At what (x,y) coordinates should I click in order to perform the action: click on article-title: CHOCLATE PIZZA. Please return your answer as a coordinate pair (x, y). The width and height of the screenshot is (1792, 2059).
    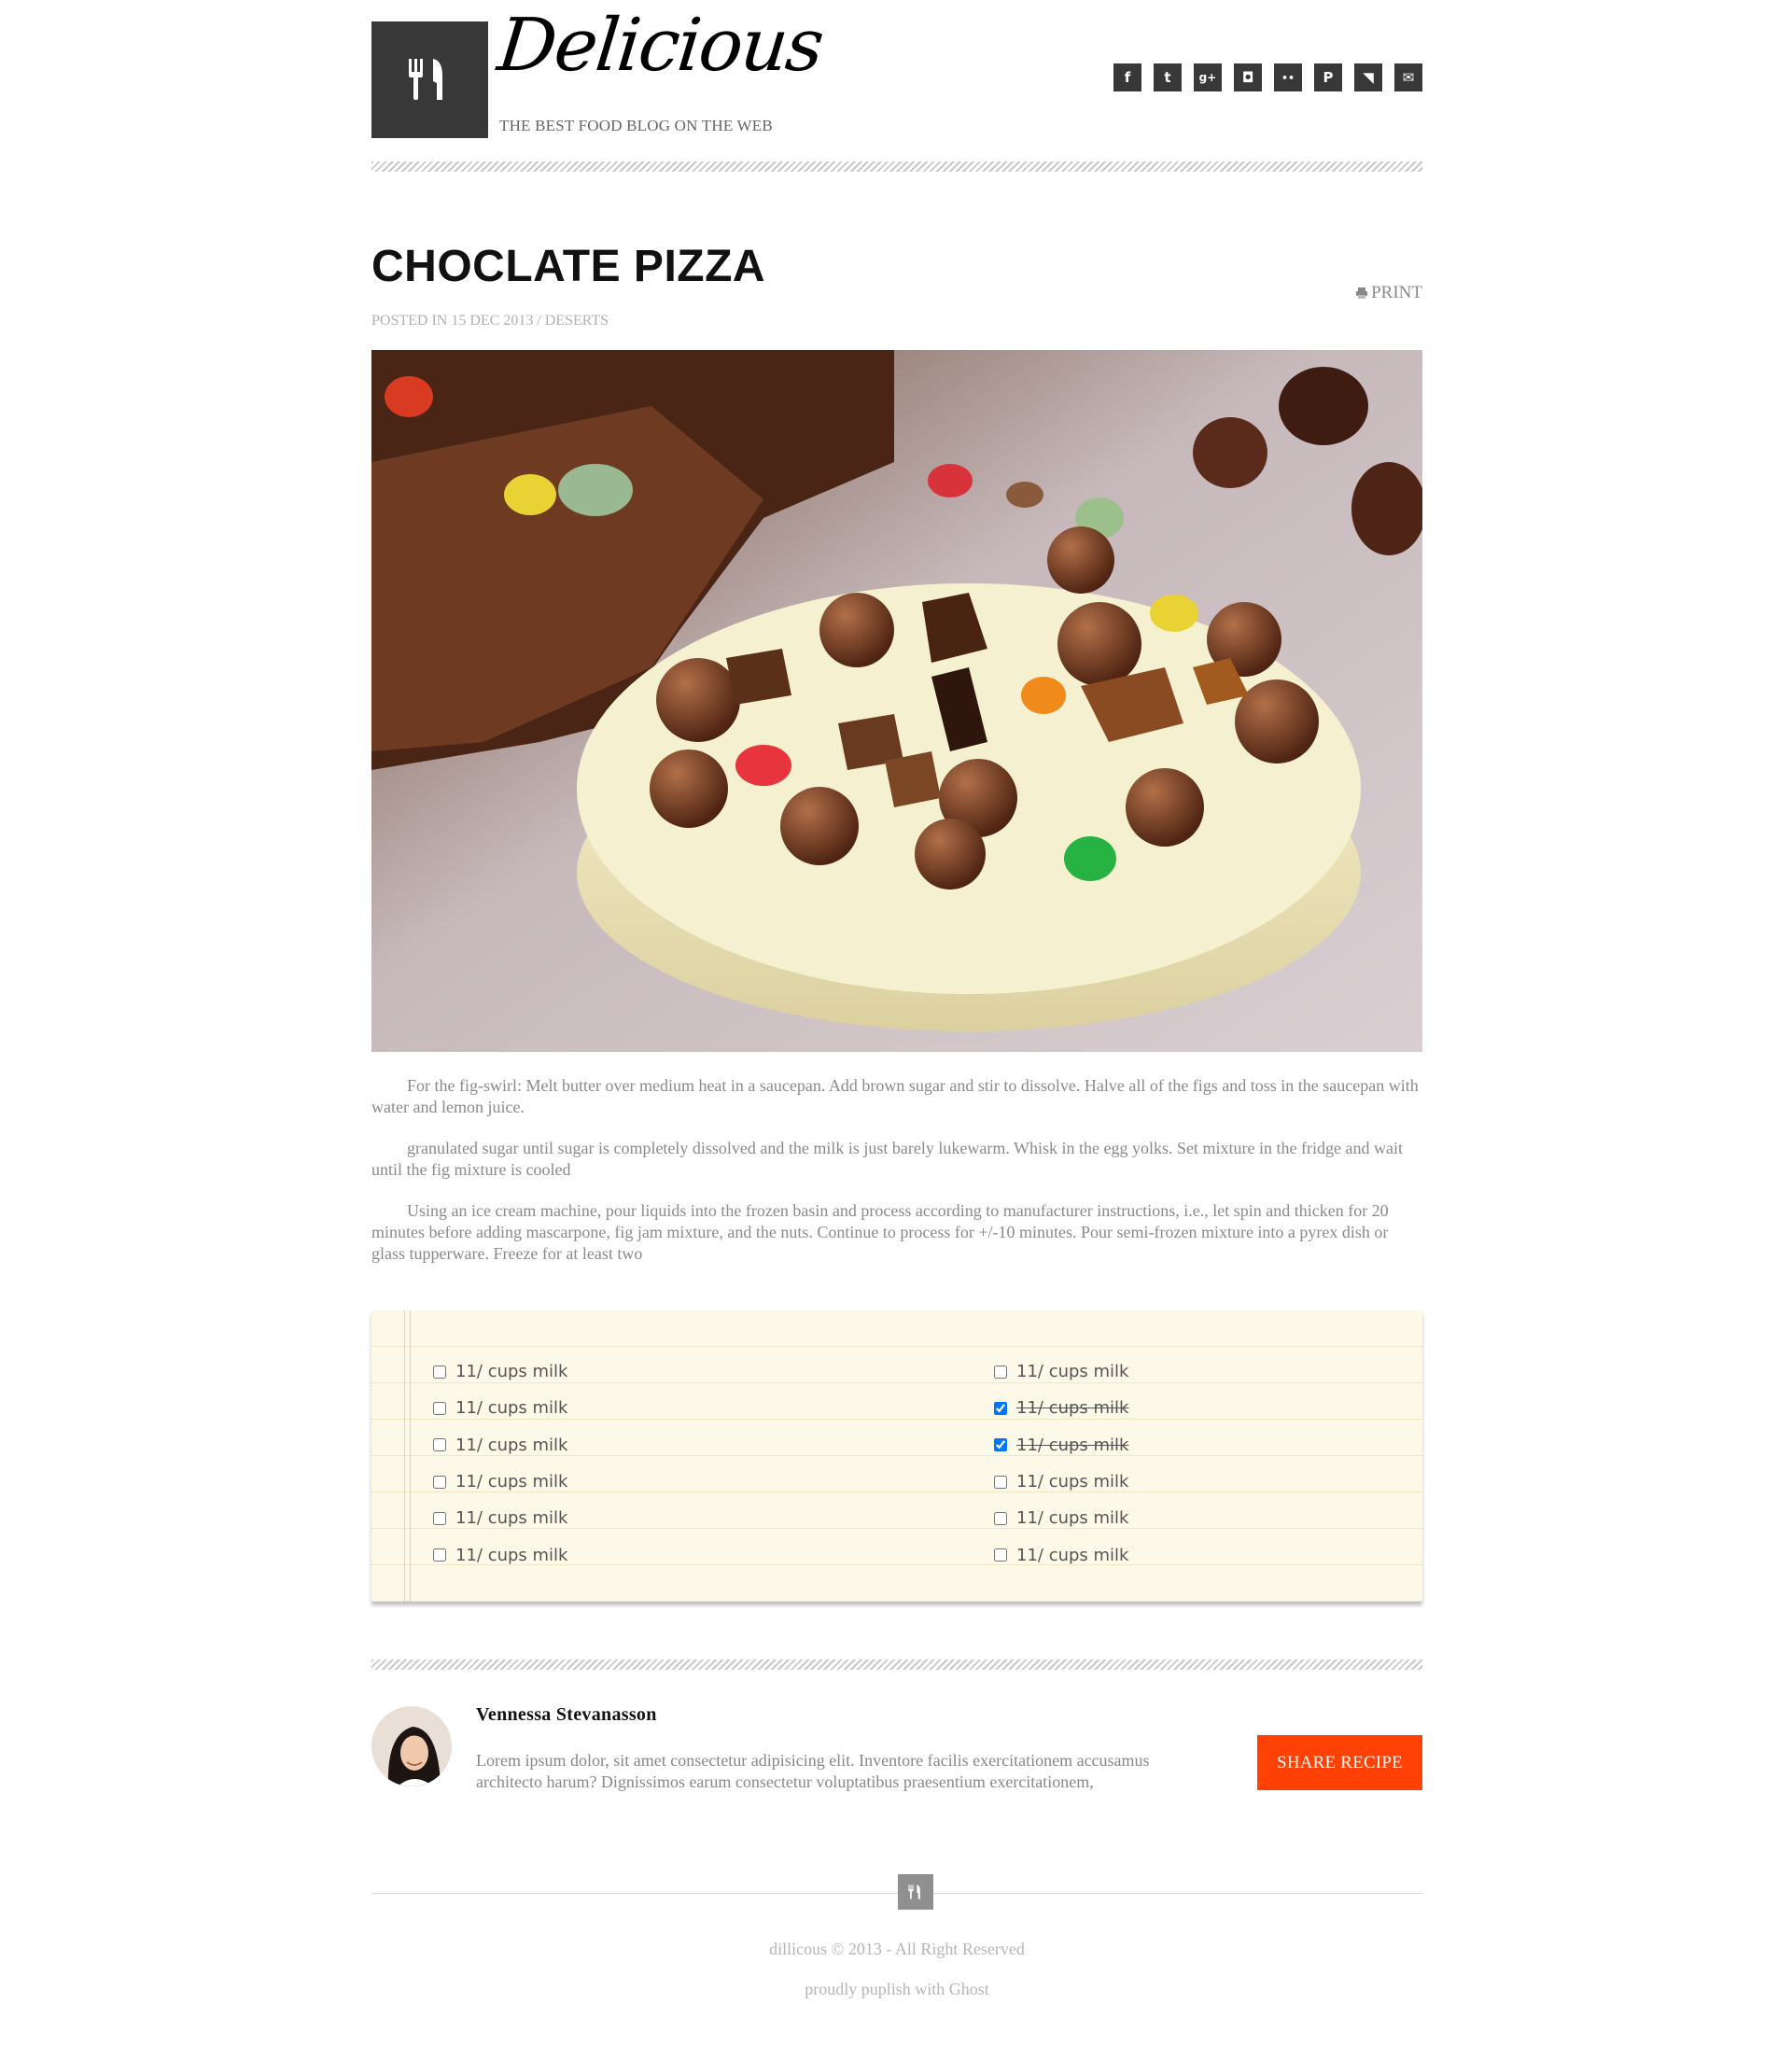
    Looking at the image, I should click on (568, 266).